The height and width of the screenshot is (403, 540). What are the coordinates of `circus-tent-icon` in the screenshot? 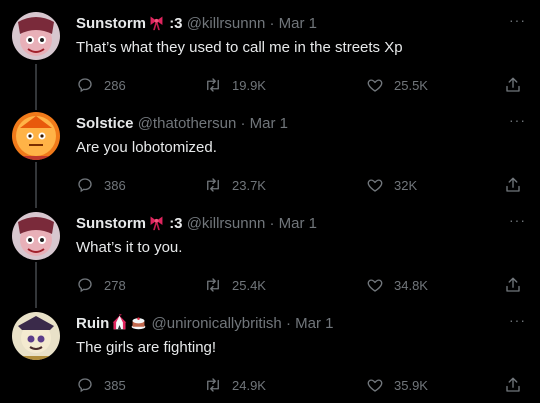 It's located at (119, 325).